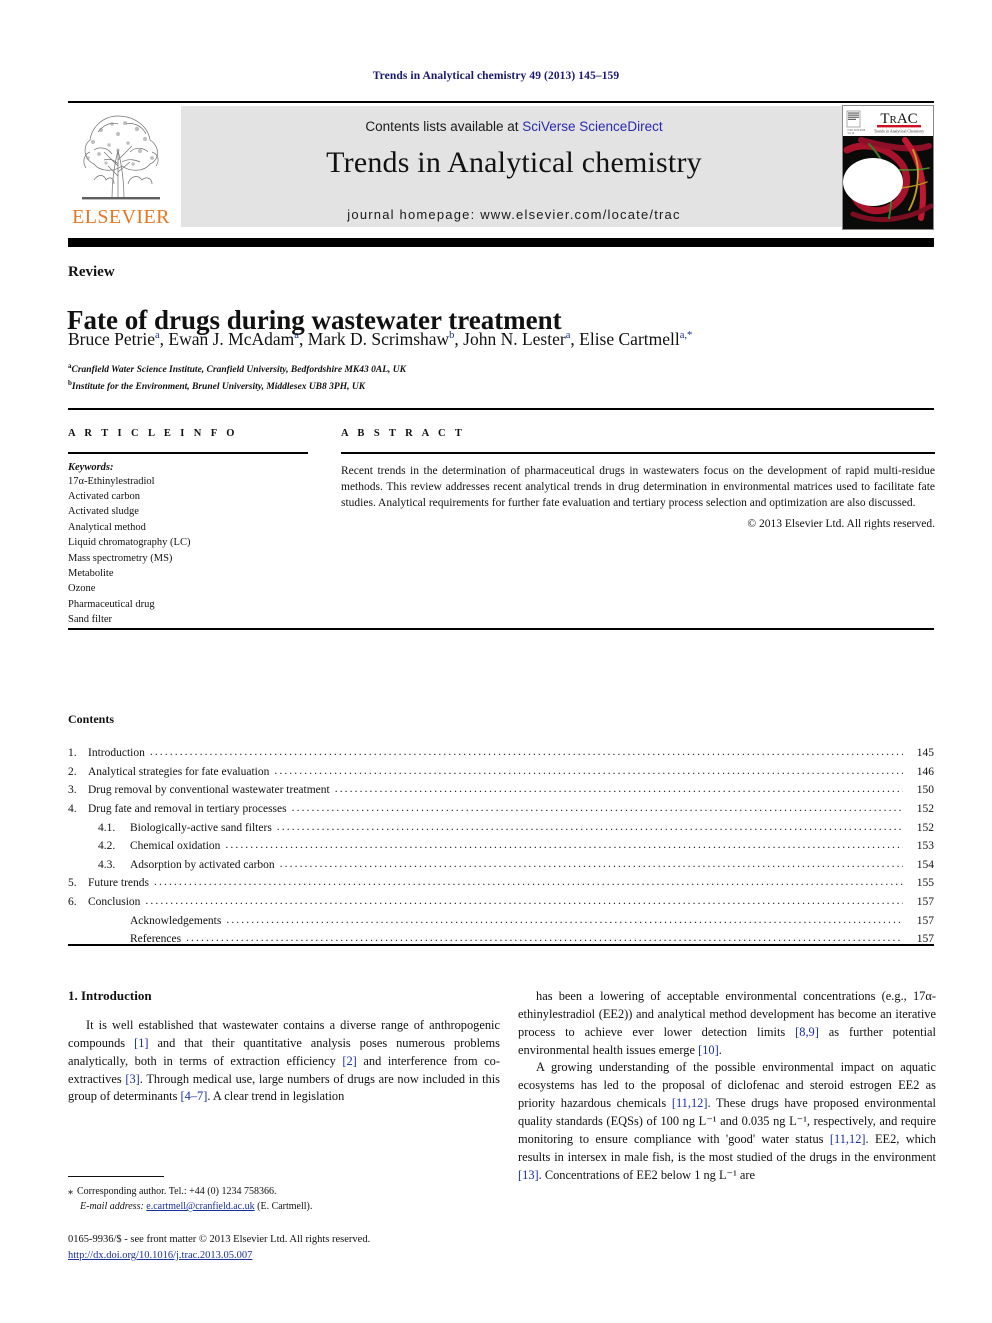 Image resolution: width=992 pixels, height=1323 pixels. Describe the element at coordinates (111, 604) in the screenshot. I see `keyword-item: Pharmaceutical drug` at that location.